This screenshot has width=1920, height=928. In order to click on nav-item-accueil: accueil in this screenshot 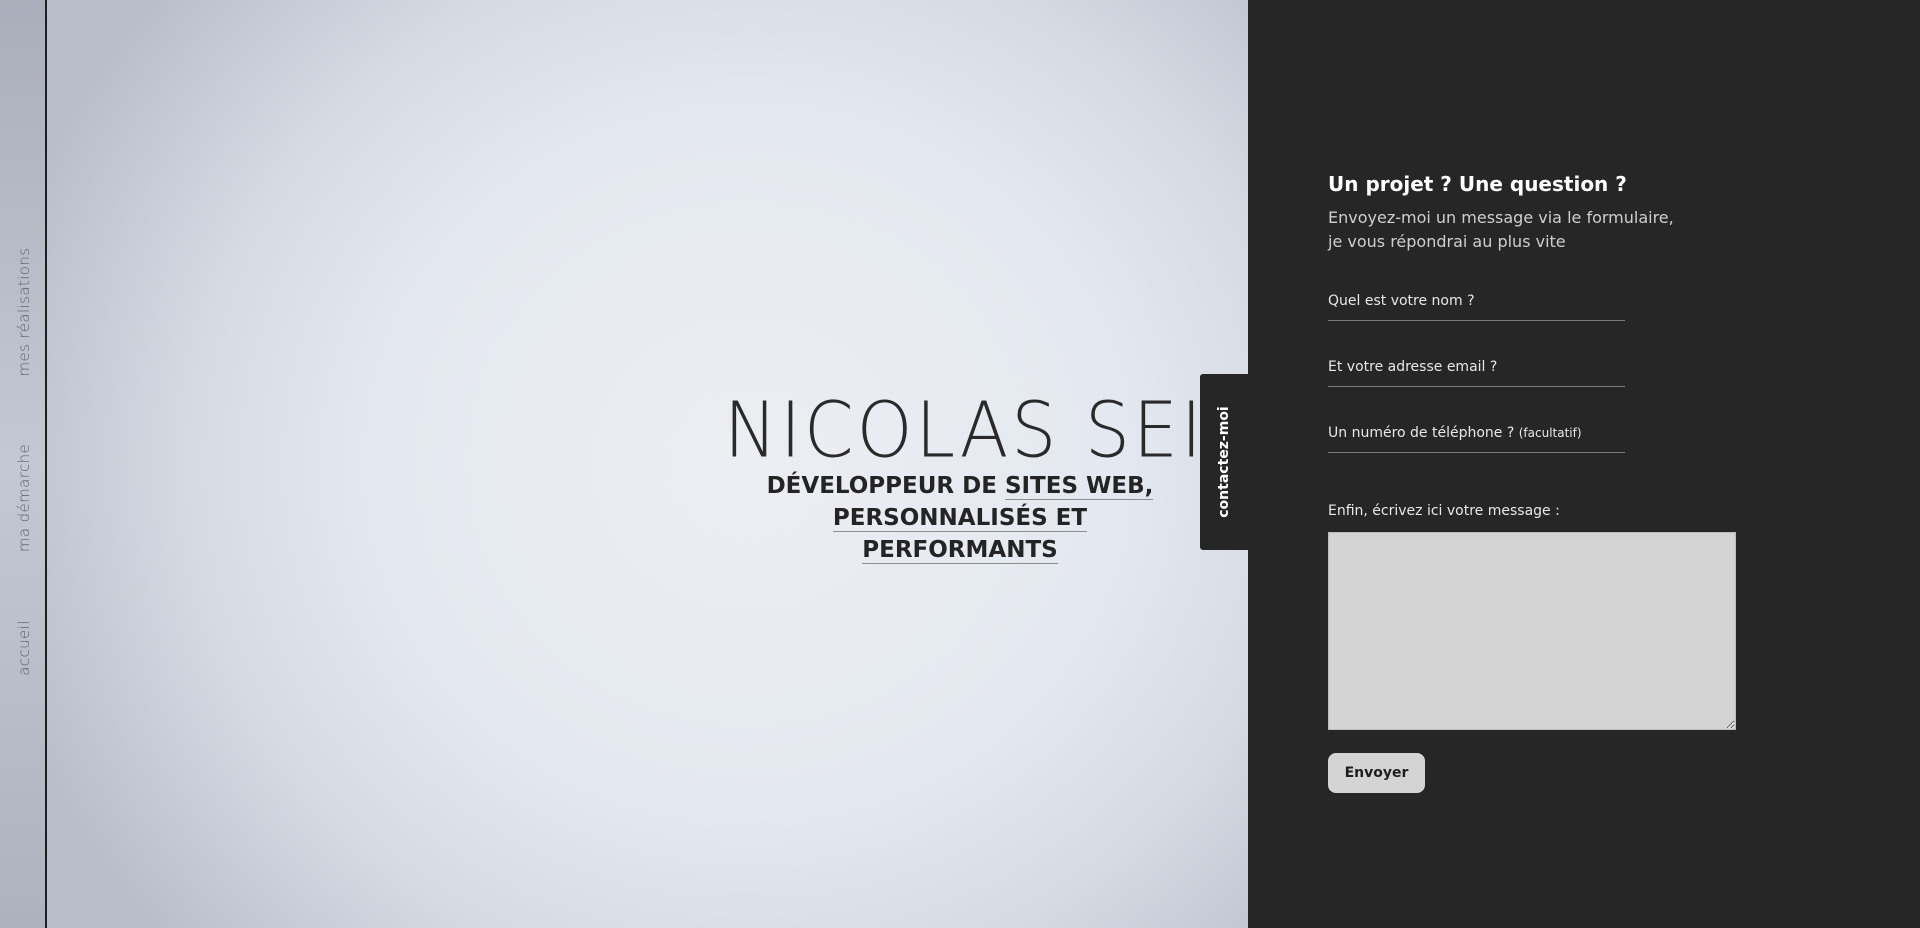, I will do `click(24, 648)`.